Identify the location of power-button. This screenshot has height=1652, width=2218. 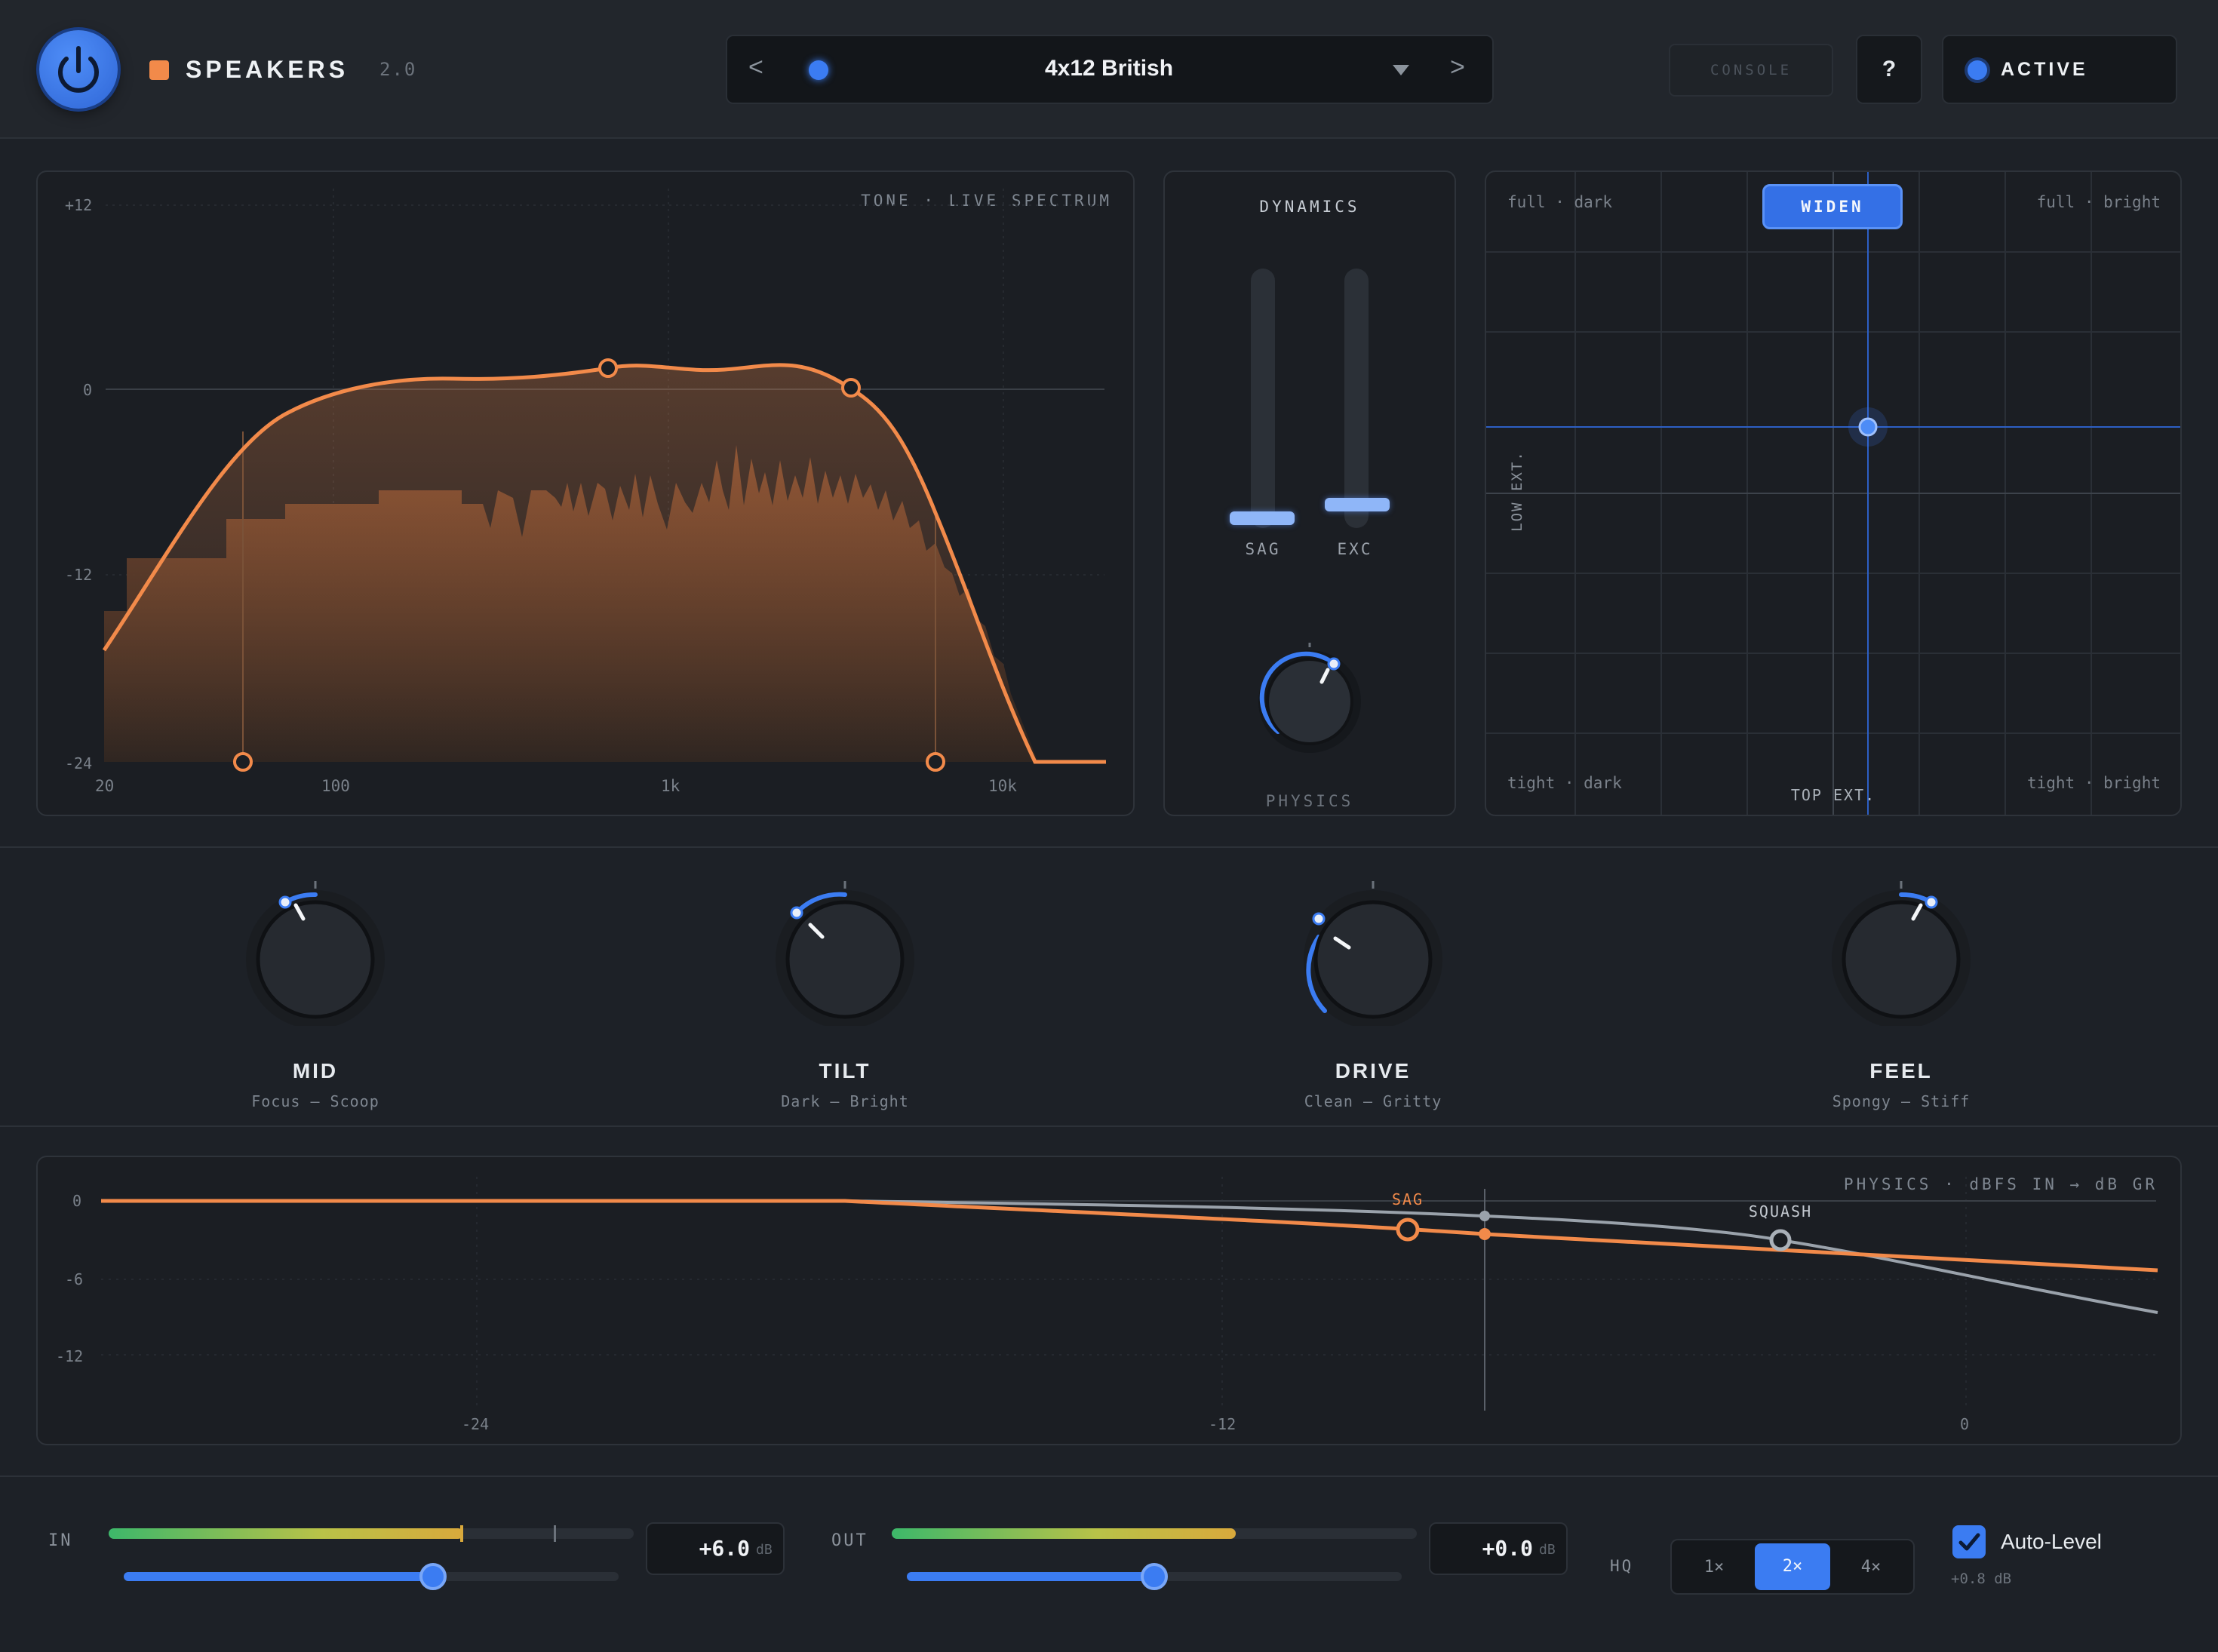
(78, 69).